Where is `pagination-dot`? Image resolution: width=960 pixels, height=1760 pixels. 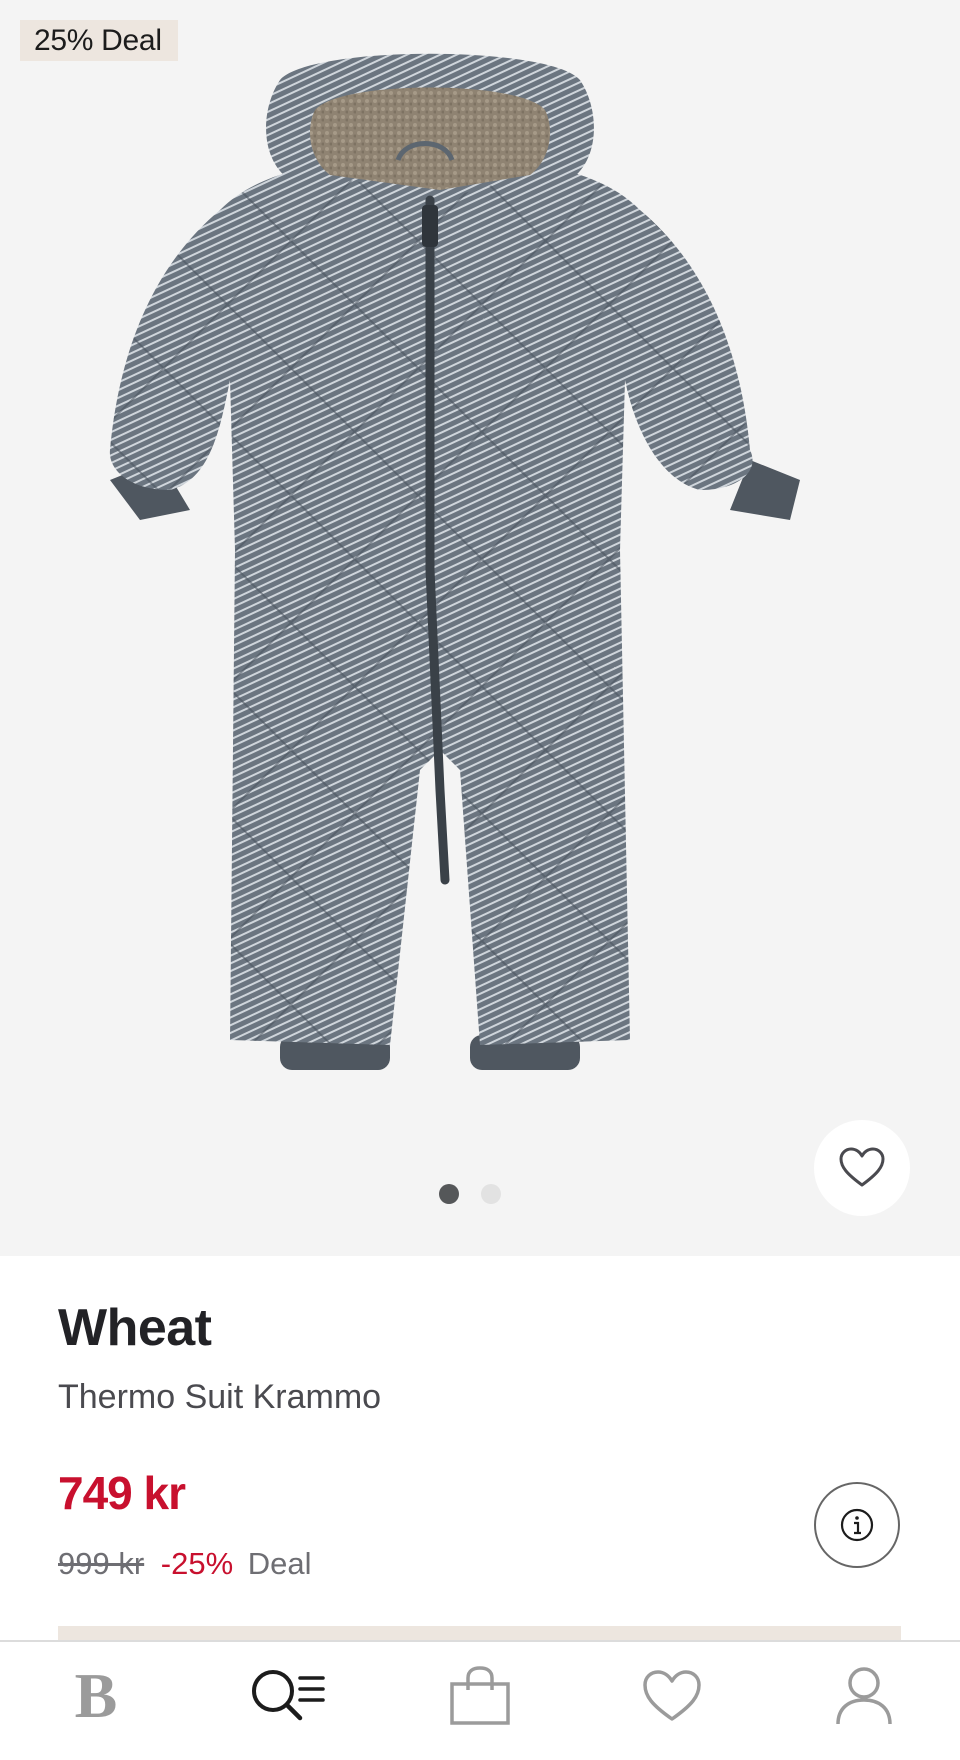 pagination-dot is located at coordinates (491, 1194).